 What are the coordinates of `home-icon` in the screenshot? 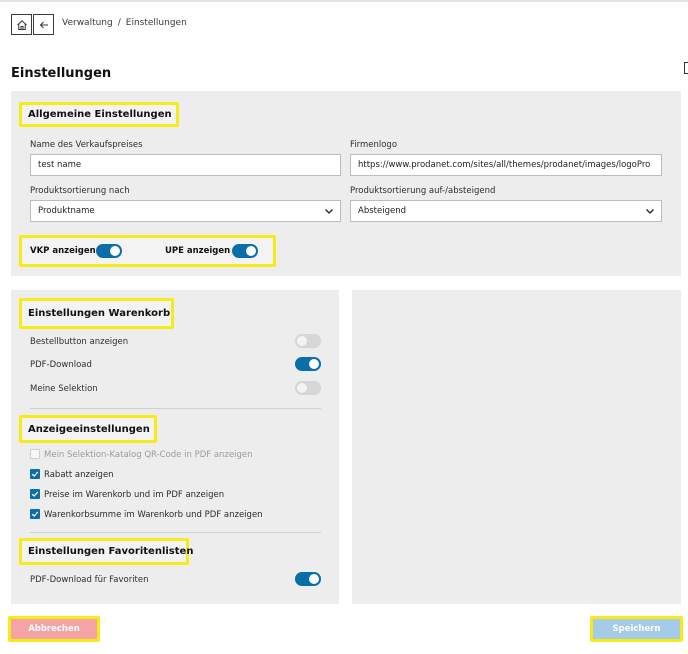 It's located at (21, 24).